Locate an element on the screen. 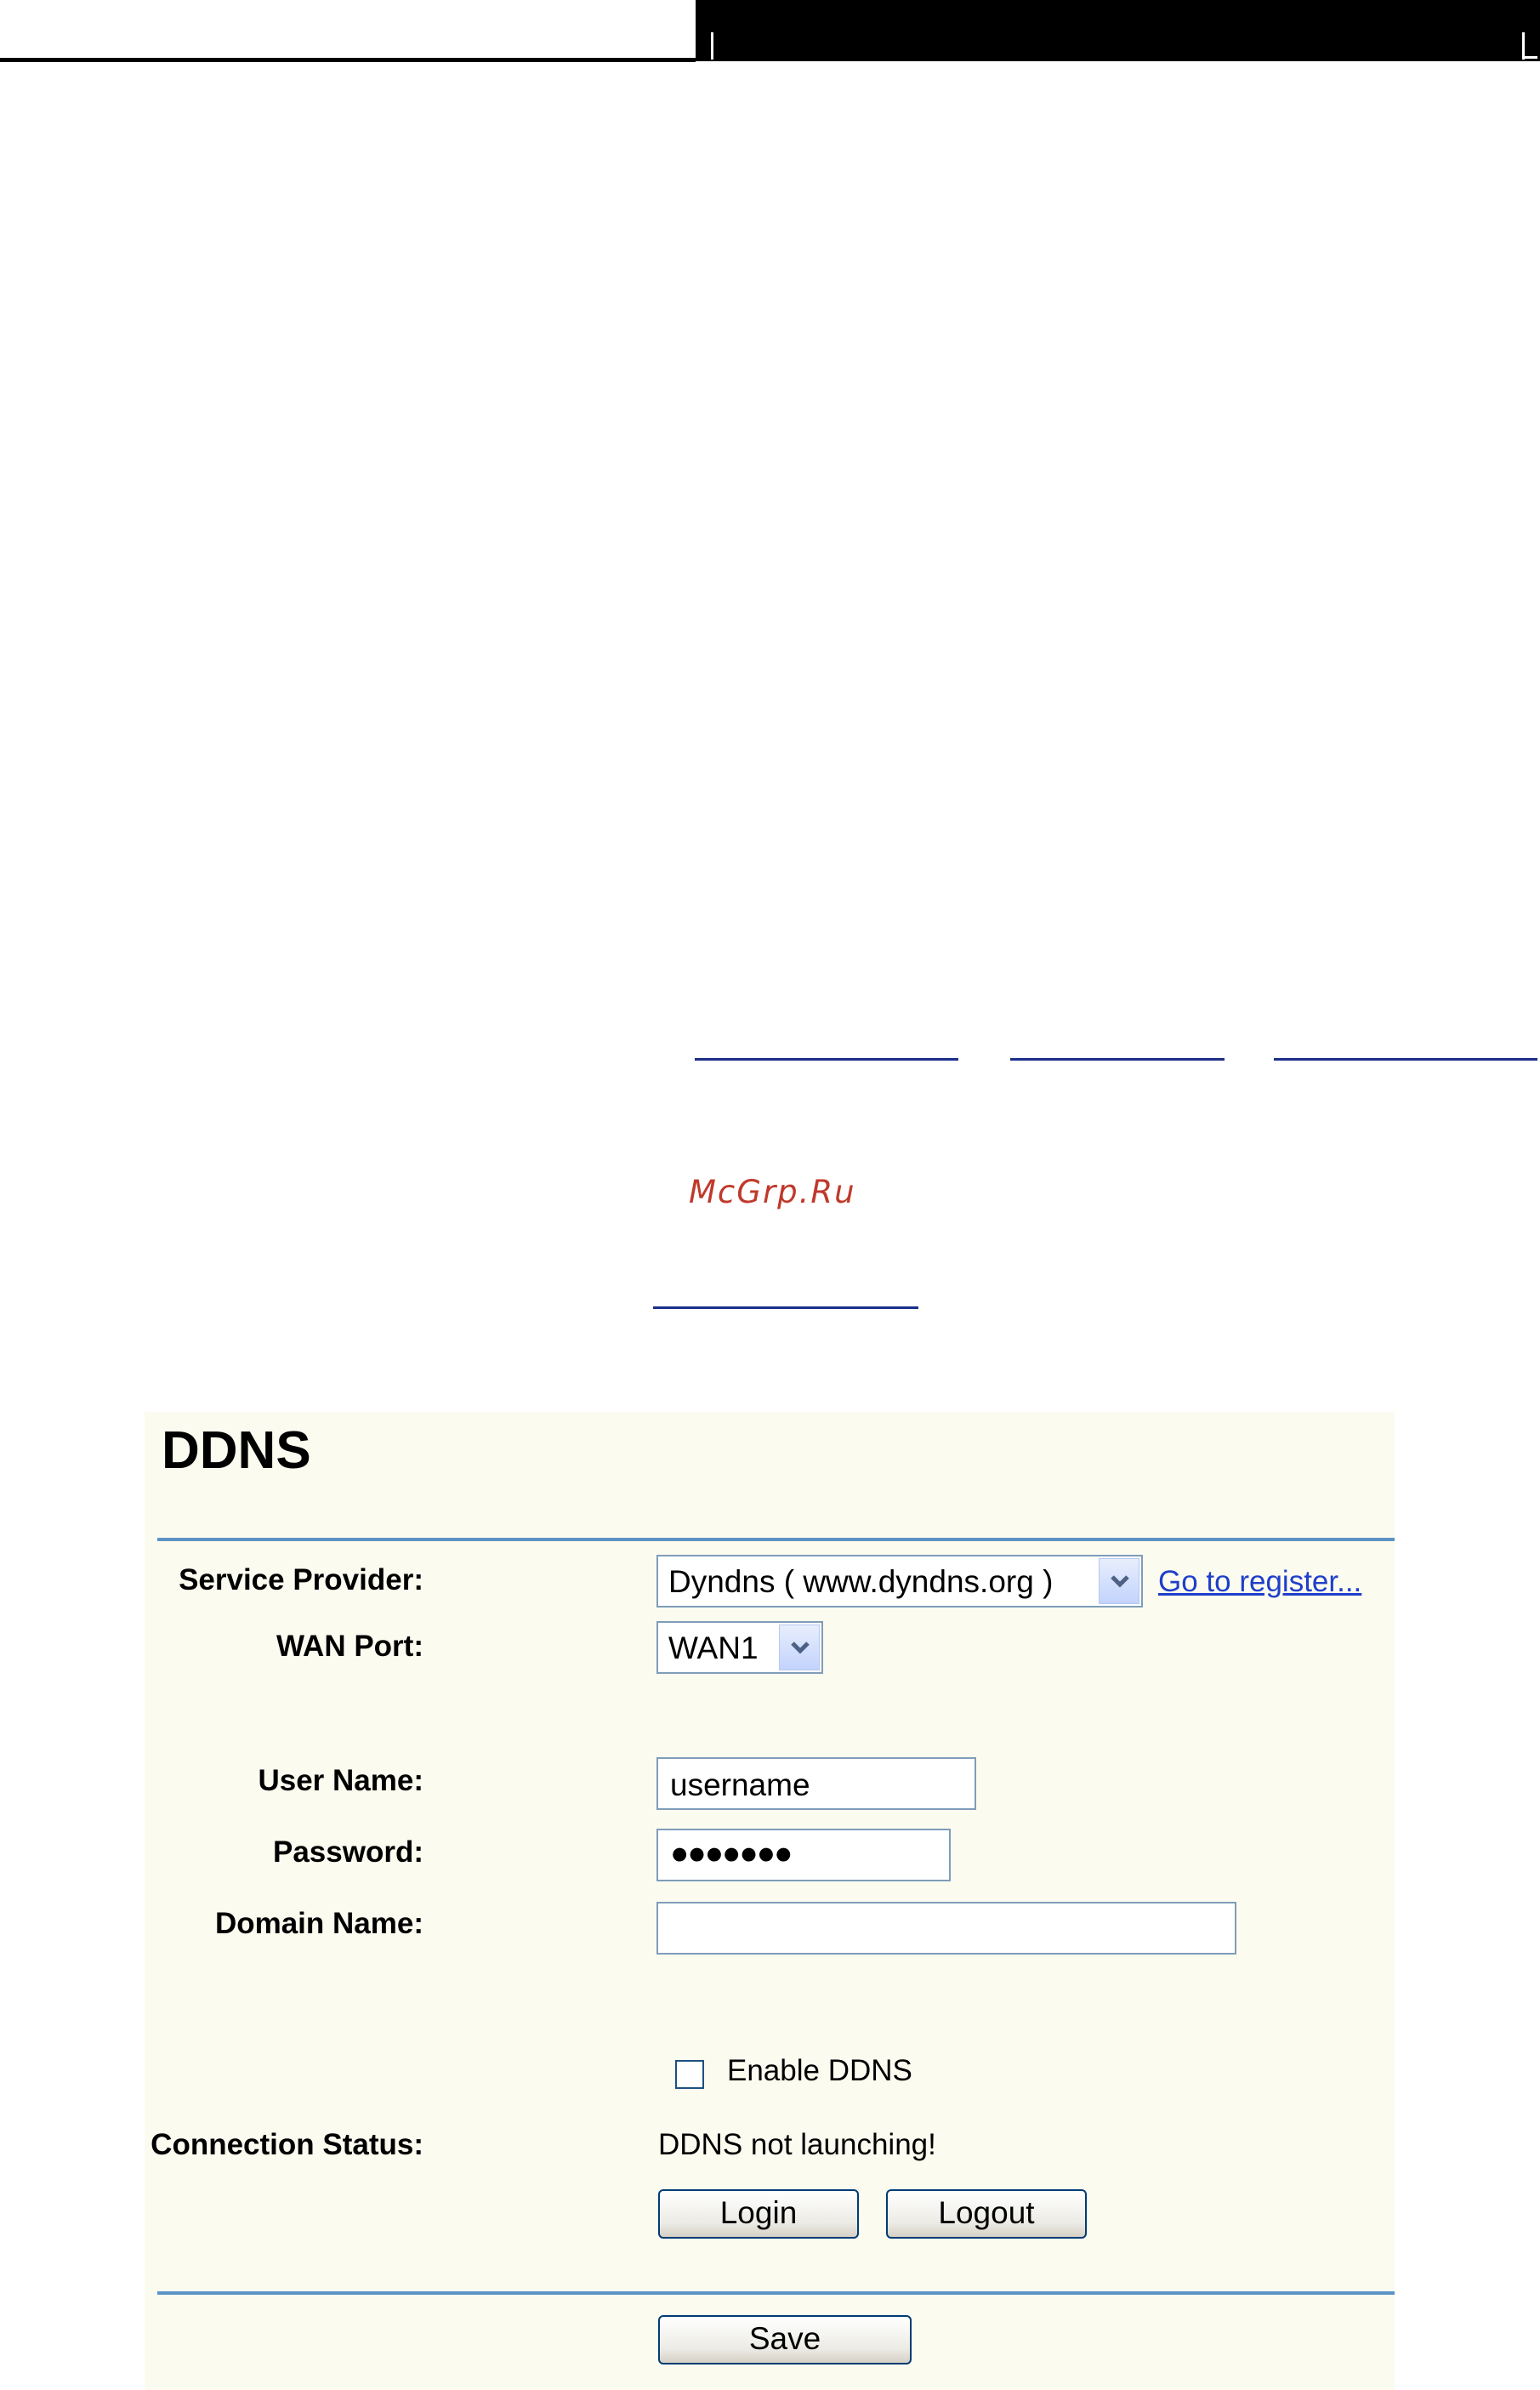  domain-name-label: Domain Name: is located at coordinates (318, 1923).